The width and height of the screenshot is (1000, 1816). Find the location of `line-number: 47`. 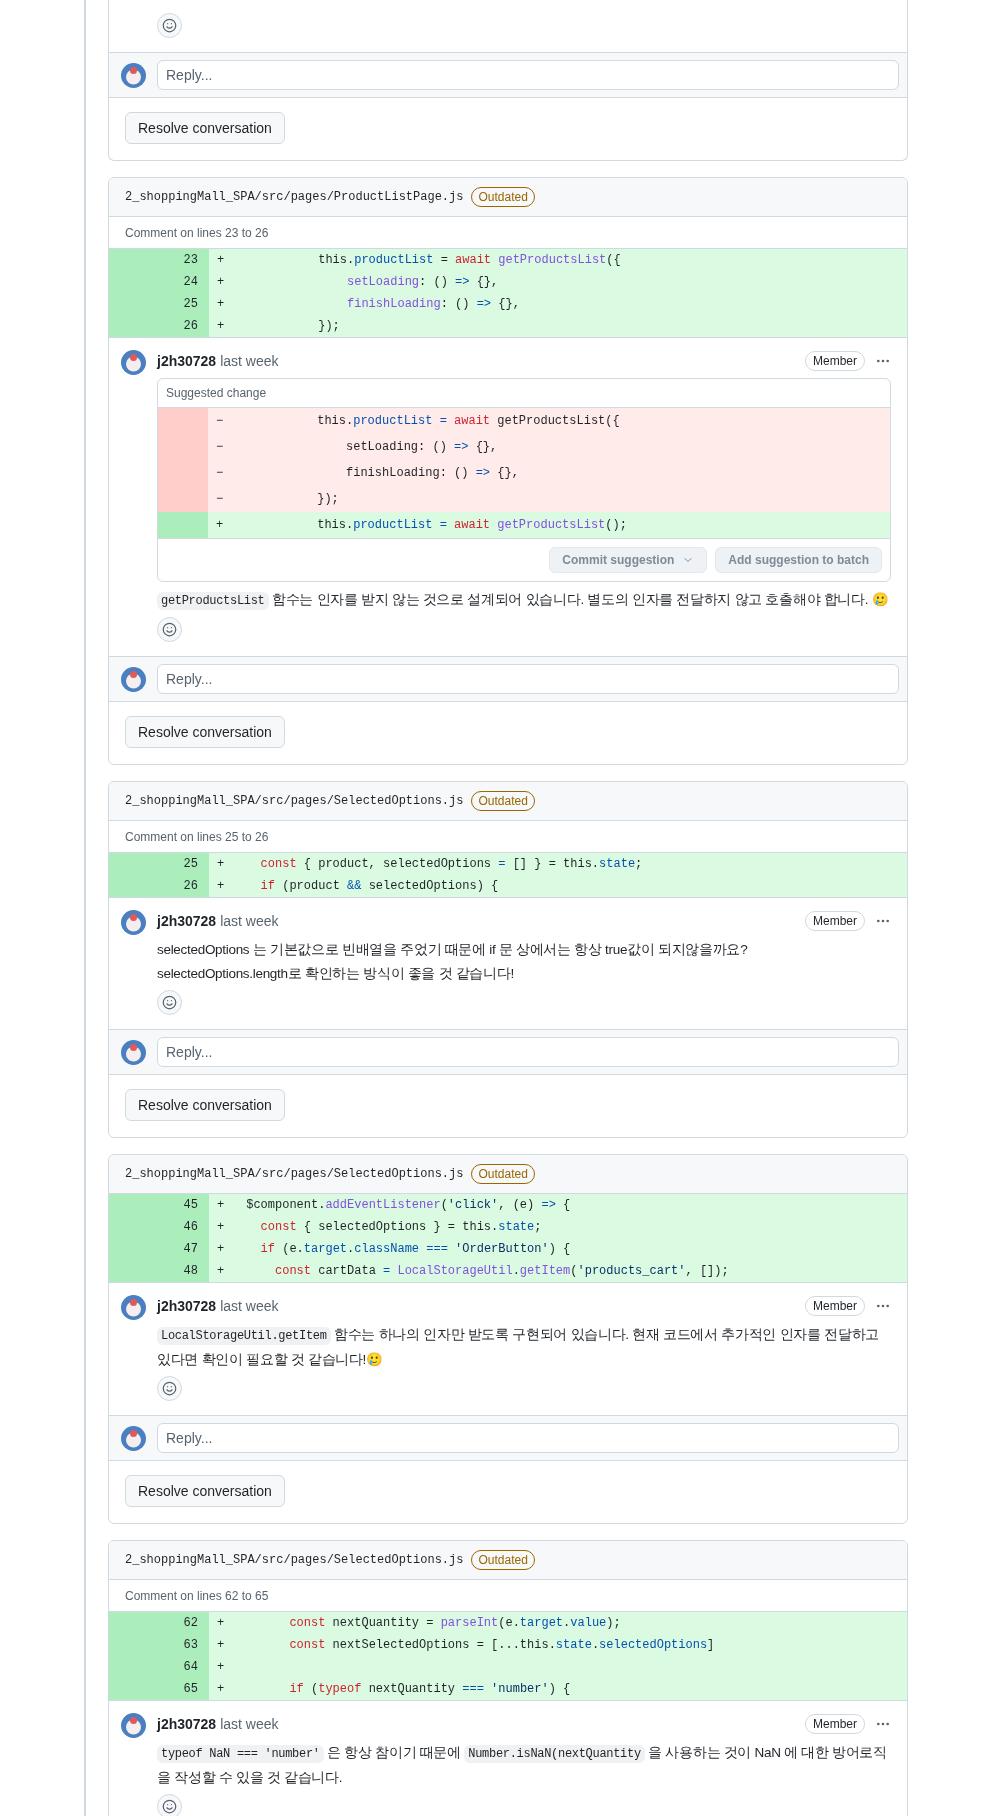

line-number: 47 is located at coordinates (159, 1249).